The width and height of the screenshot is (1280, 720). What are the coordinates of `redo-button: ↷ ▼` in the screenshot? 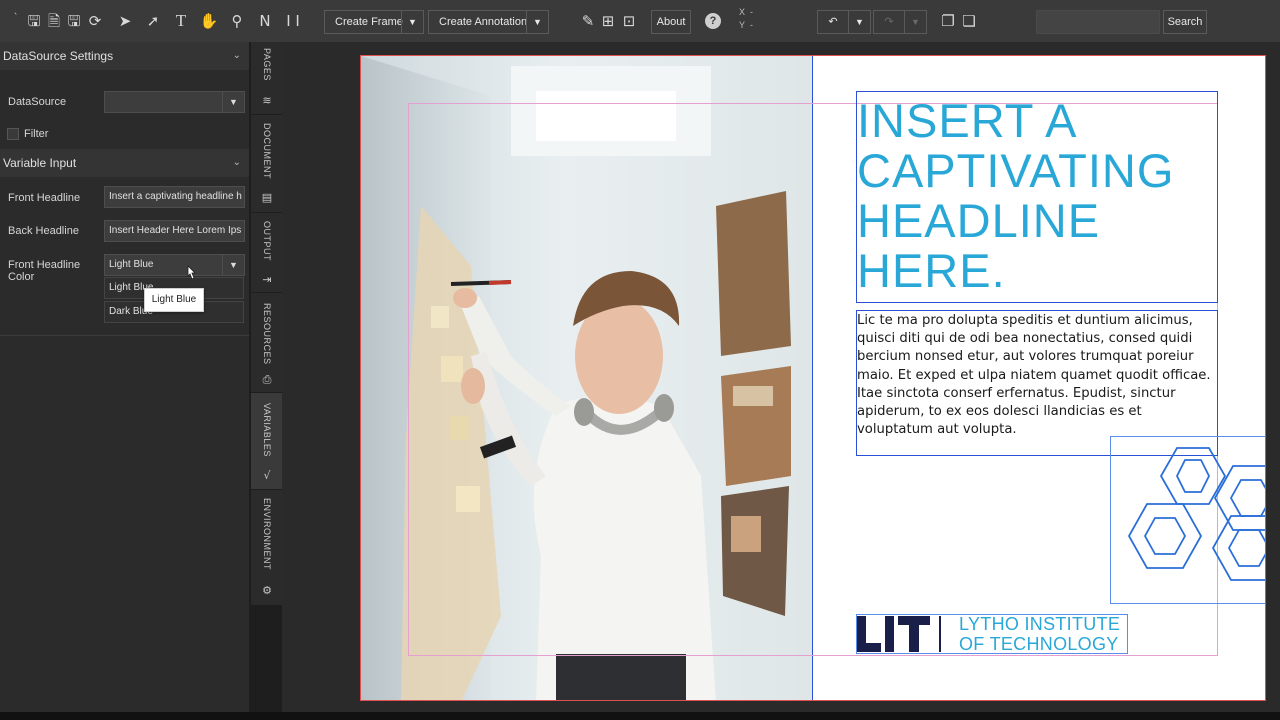 It's located at (900, 22).